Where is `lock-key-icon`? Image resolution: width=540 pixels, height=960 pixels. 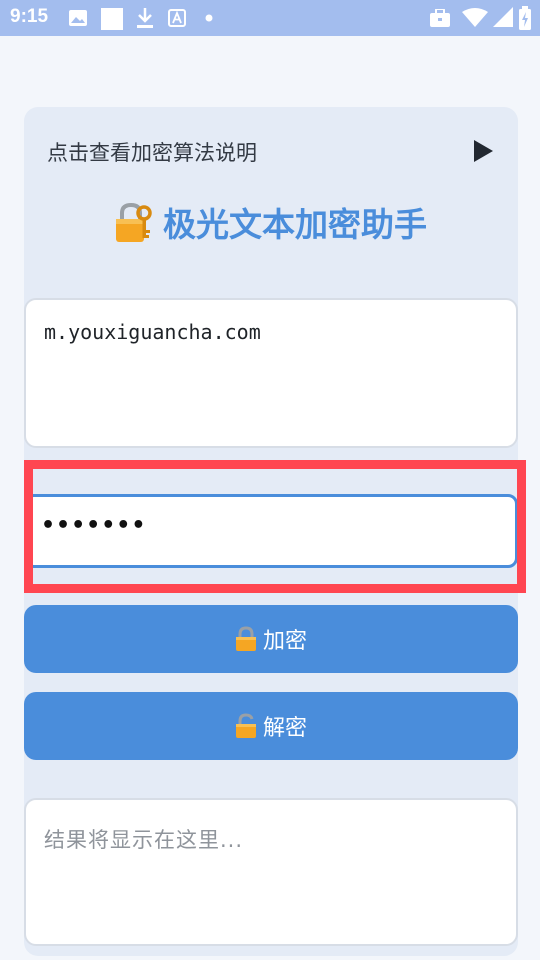 lock-key-icon is located at coordinates (134, 222).